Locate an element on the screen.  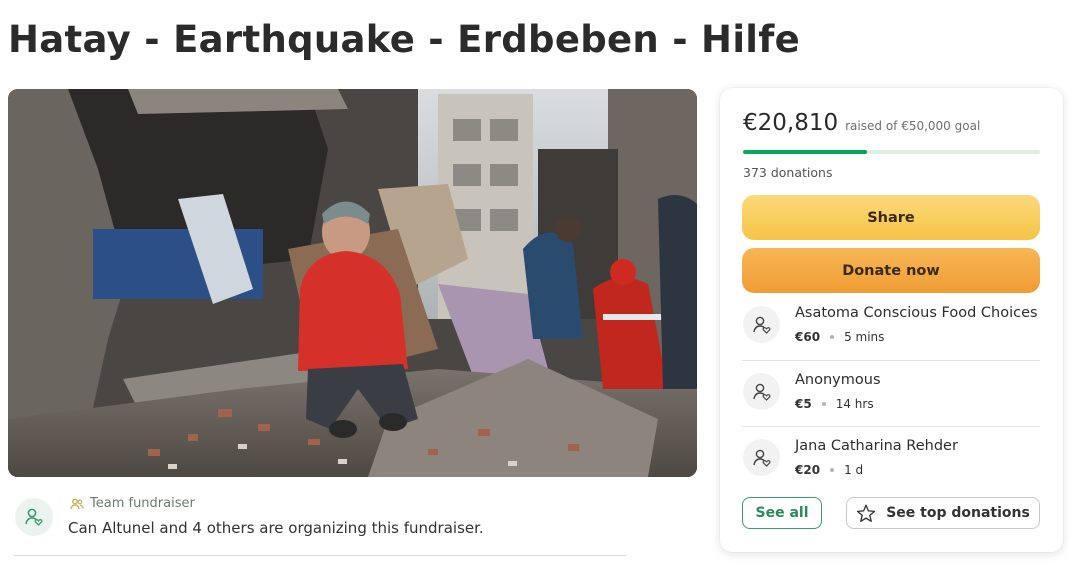
see-all-label: See all is located at coordinates (782, 513).